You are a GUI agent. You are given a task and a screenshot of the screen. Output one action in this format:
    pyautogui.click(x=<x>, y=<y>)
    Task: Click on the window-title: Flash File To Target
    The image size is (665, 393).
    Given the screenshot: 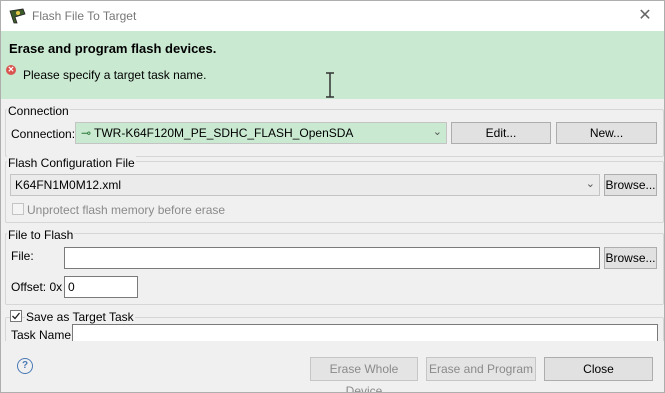 What is the action you would take?
    pyautogui.click(x=84, y=16)
    